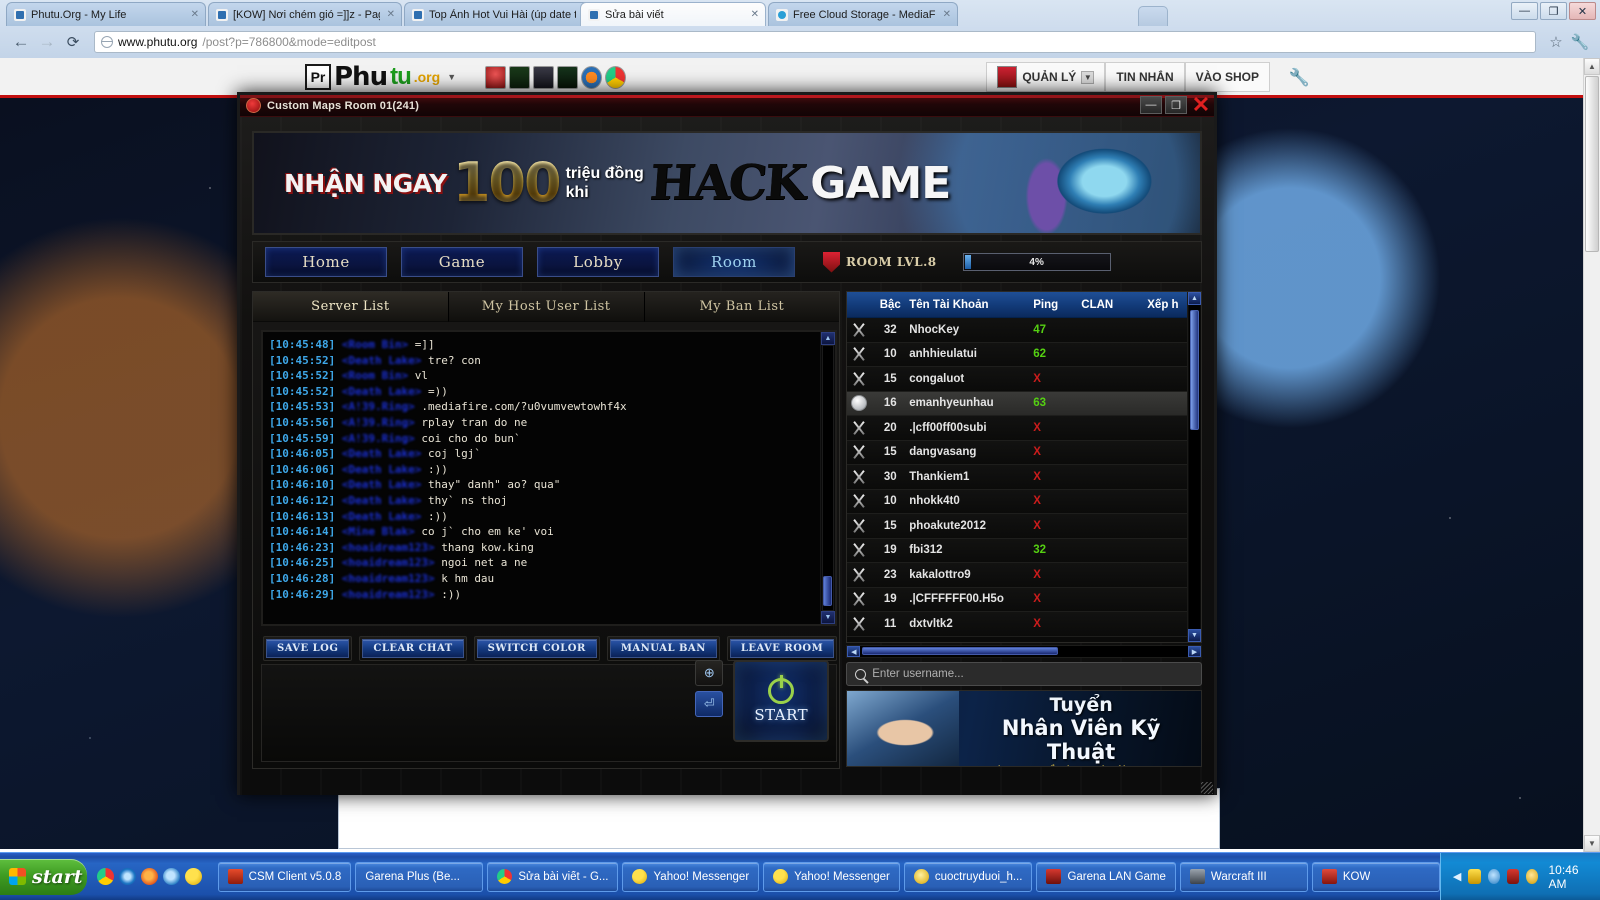 This screenshot has width=1600, height=900. I want to click on player-row: 10 anhhieulatui 62, so click(1017, 354).